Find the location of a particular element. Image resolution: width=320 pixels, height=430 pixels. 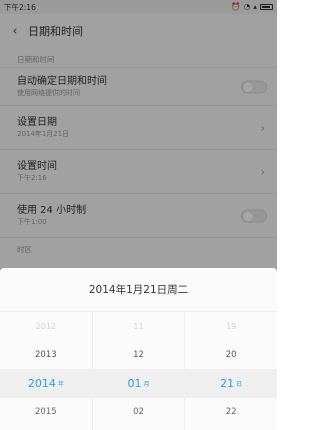

year-unit: 年 is located at coordinates (60, 384).